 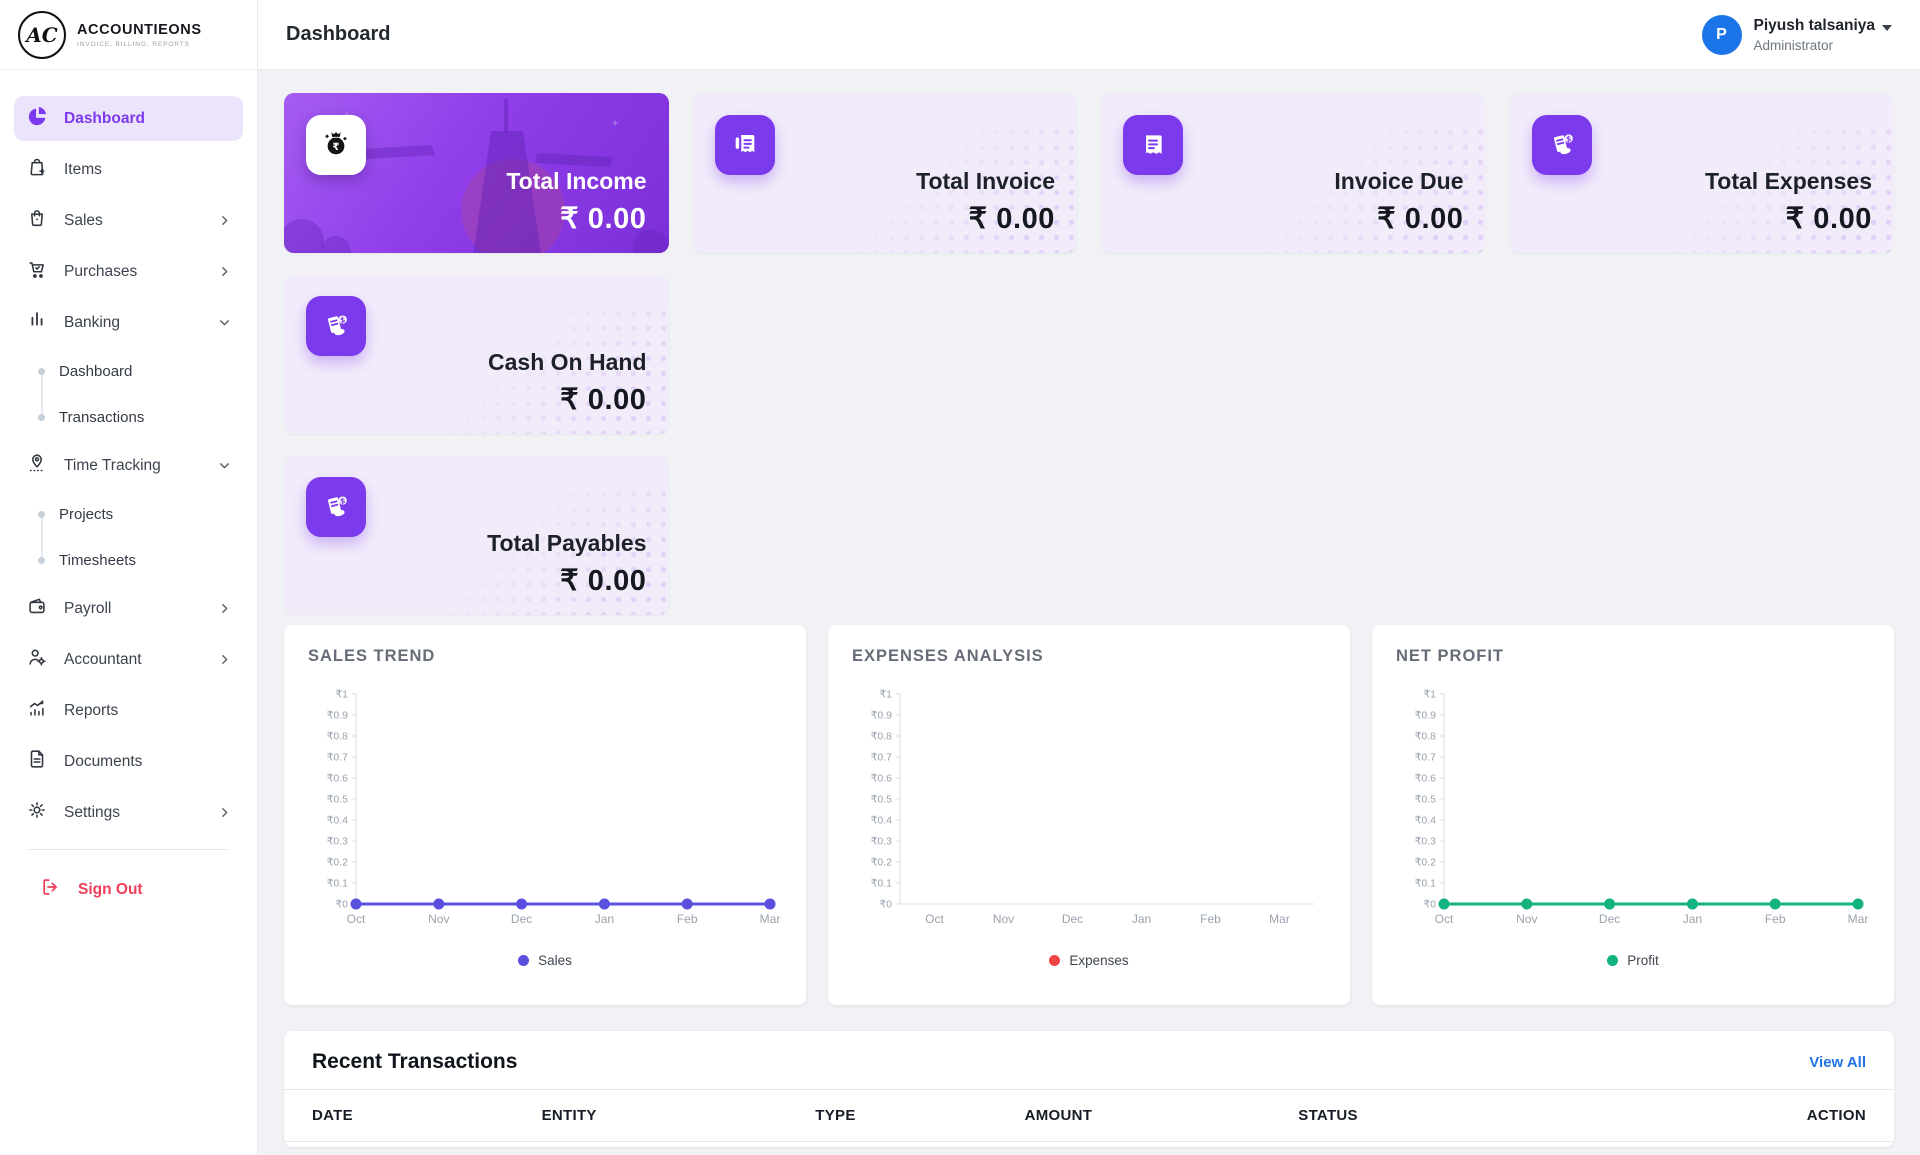 What do you see at coordinates (128, 118) in the screenshot?
I see `sidebar-item-dashboard: Dashboard` at bounding box center [128, 118].